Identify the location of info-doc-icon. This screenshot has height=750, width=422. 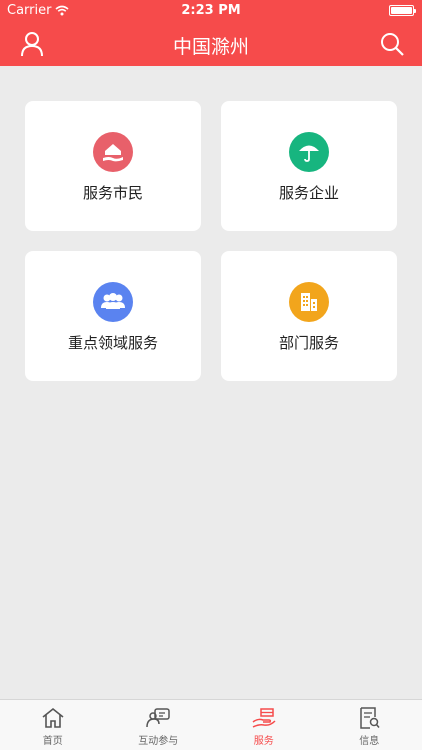
(370, 718).